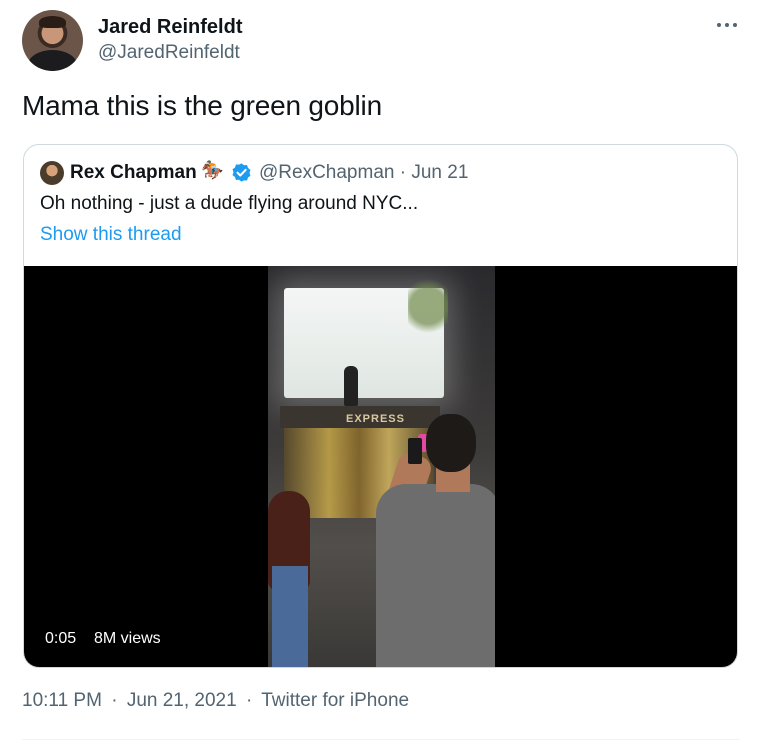  What do you see at coordinates (415, 451) in the screenshot?
I see `phone` at bounding box center [415, 451].